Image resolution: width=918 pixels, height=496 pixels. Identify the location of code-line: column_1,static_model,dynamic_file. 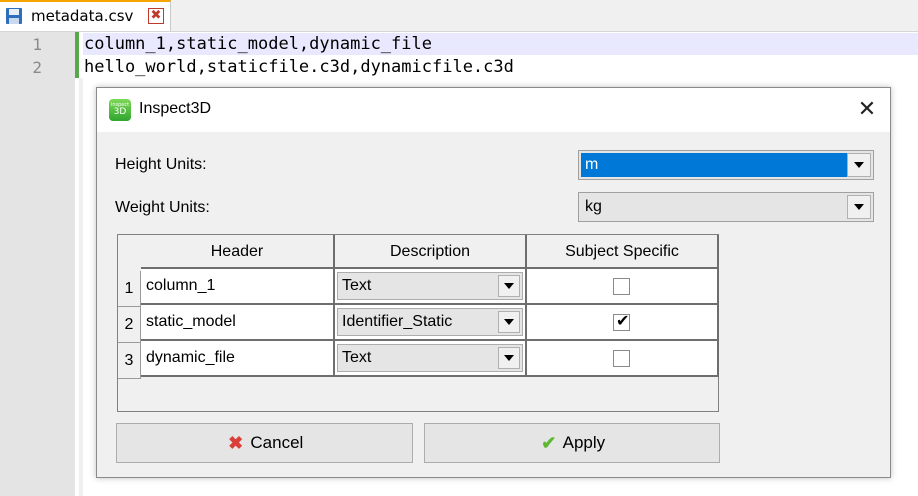
(258, 44).